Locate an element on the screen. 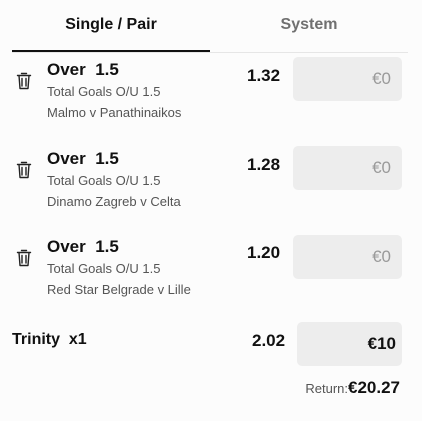 The height and width of the screenshot is (421, 422). combo-stake-input: €10 is located at coordinates (349, 344).